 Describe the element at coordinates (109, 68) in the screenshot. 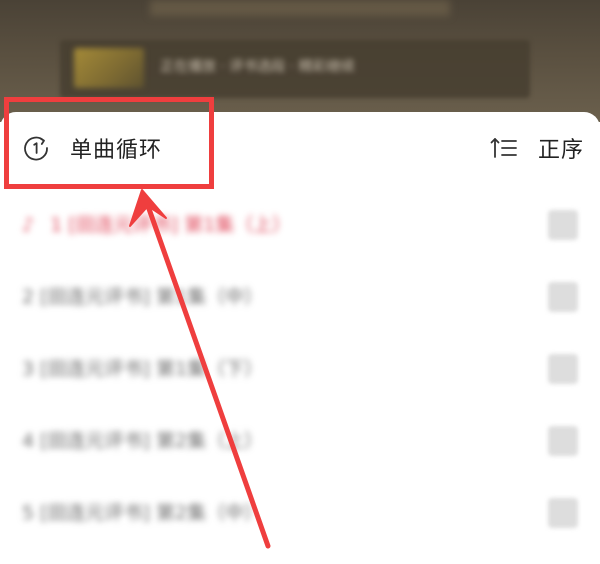

I see `album-thumbnail` at that location.